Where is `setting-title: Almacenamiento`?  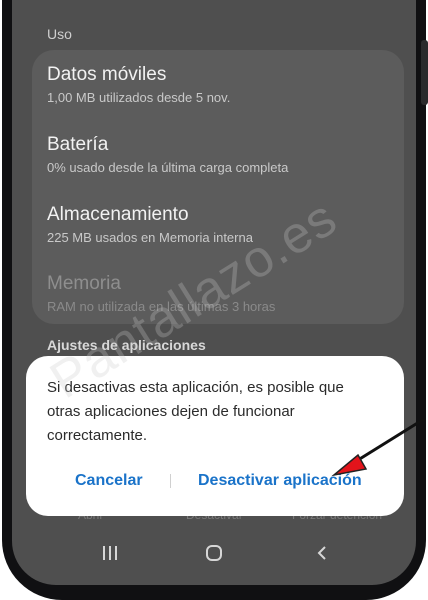
setting-title: Almacenamiento is located at coordinates (118, 214).